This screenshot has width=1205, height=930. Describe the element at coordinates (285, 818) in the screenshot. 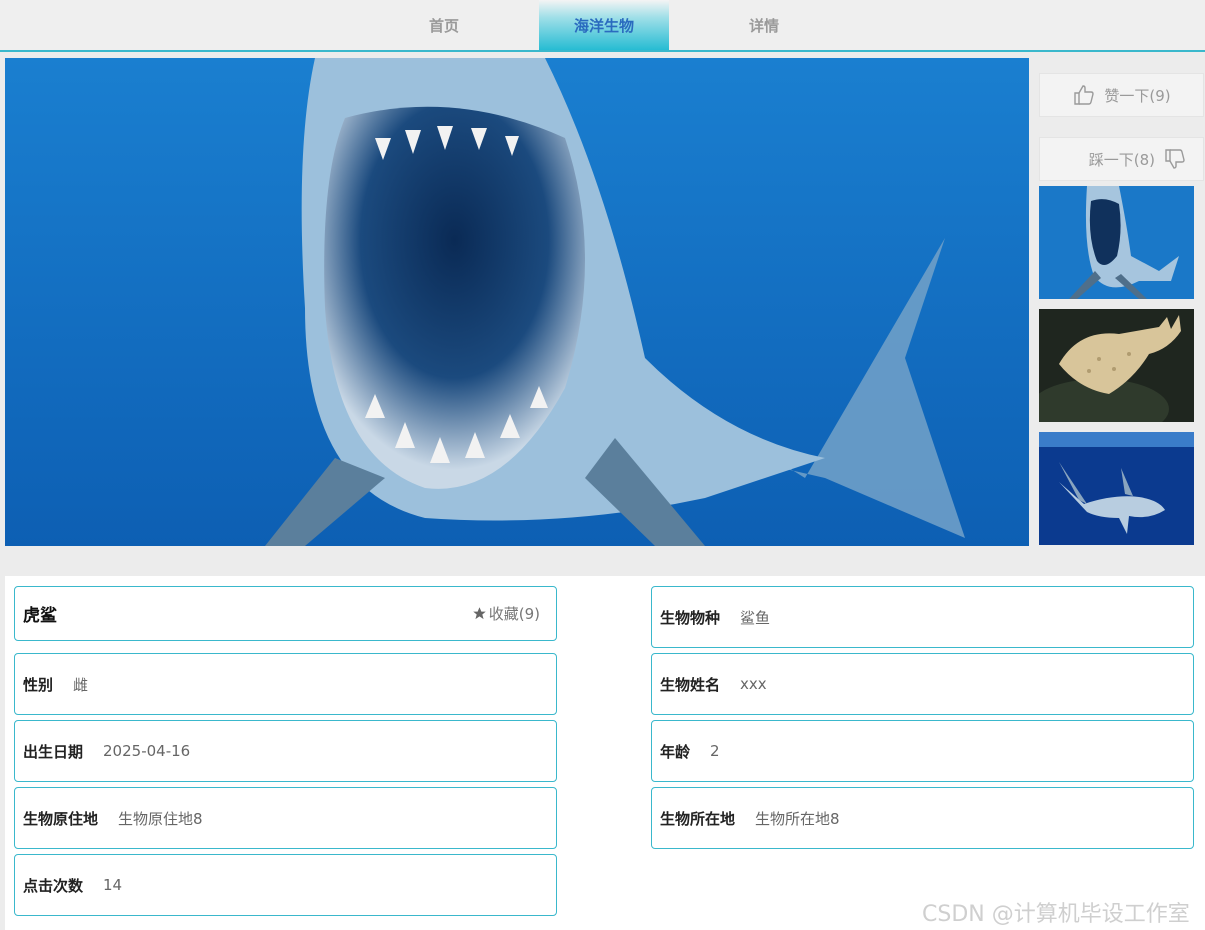

I see `origin-card: 生物原住地 生物原住地8` at that location.